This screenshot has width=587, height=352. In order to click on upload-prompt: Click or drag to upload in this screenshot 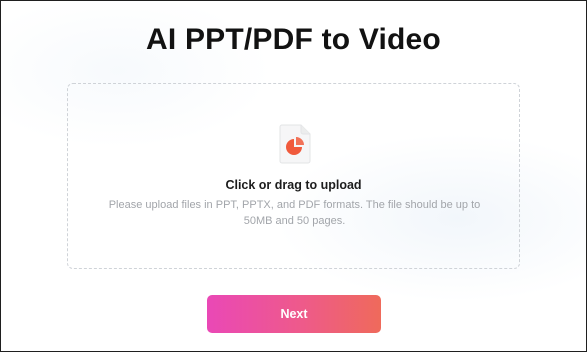, I will do `click(293, 185)`.